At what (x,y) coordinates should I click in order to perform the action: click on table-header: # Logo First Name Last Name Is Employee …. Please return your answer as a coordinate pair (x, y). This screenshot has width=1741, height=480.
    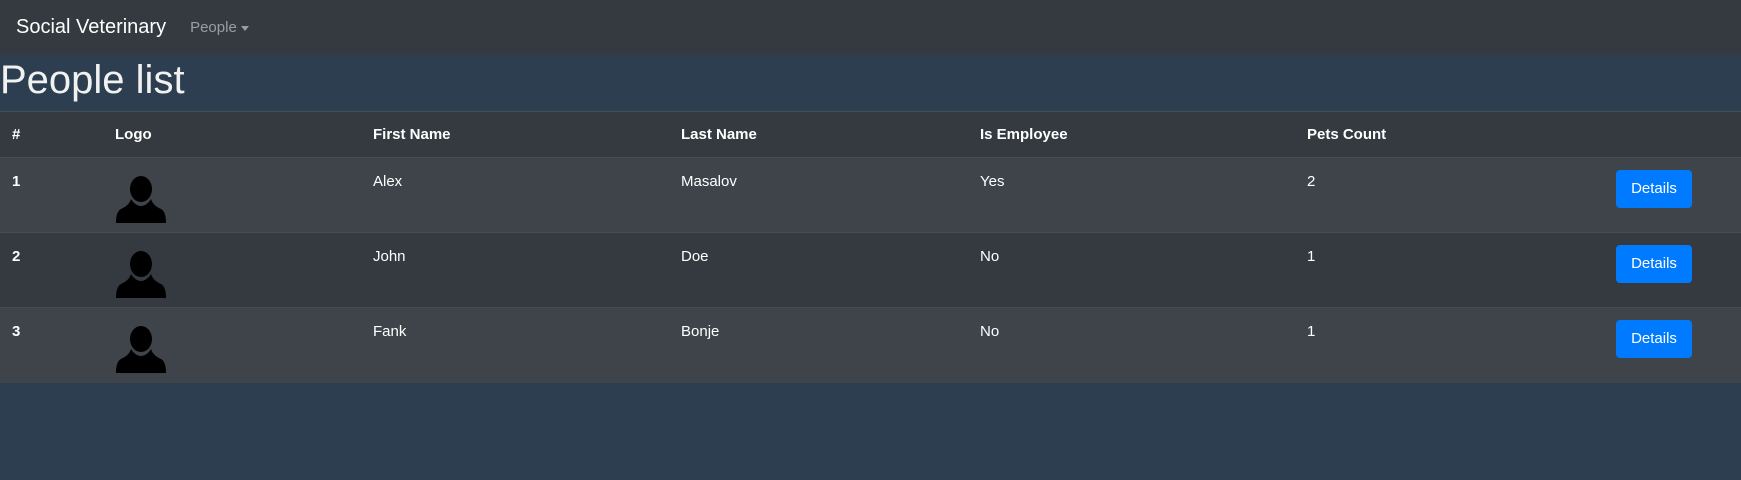
    Looking at the image, I should click on (870, 134).